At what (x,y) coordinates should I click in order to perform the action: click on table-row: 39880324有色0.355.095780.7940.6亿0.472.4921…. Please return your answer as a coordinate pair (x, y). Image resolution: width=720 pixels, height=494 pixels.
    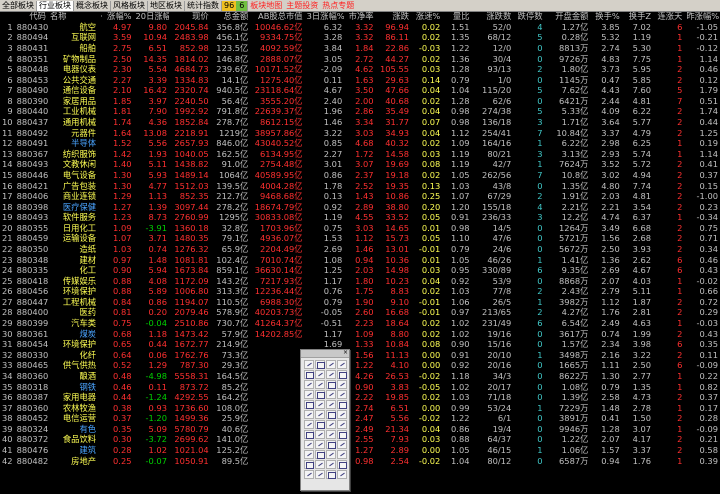
    Looking at the image, I should click on (360, 429).